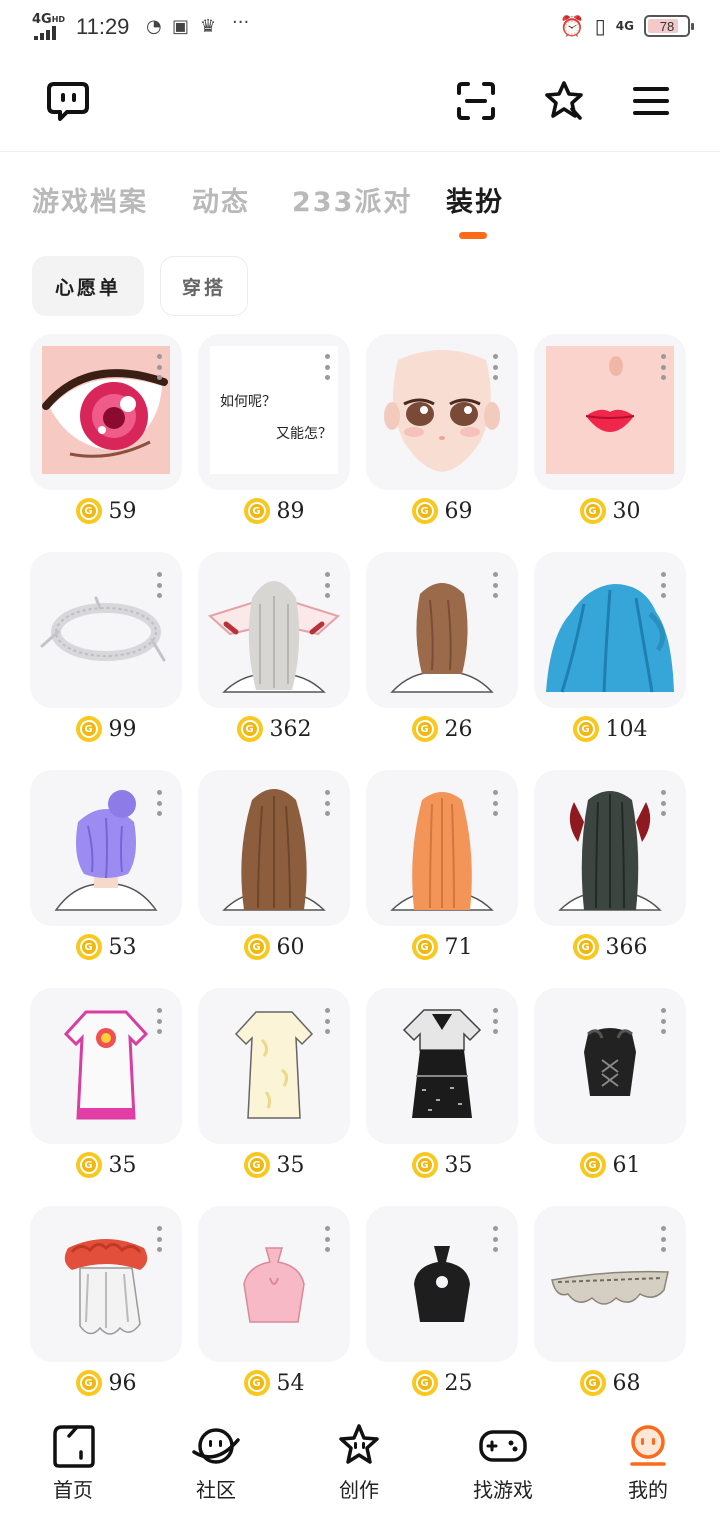 This screenshot has width=720, height=1520. I want to click on item-card: G 99, so click(106, 647).